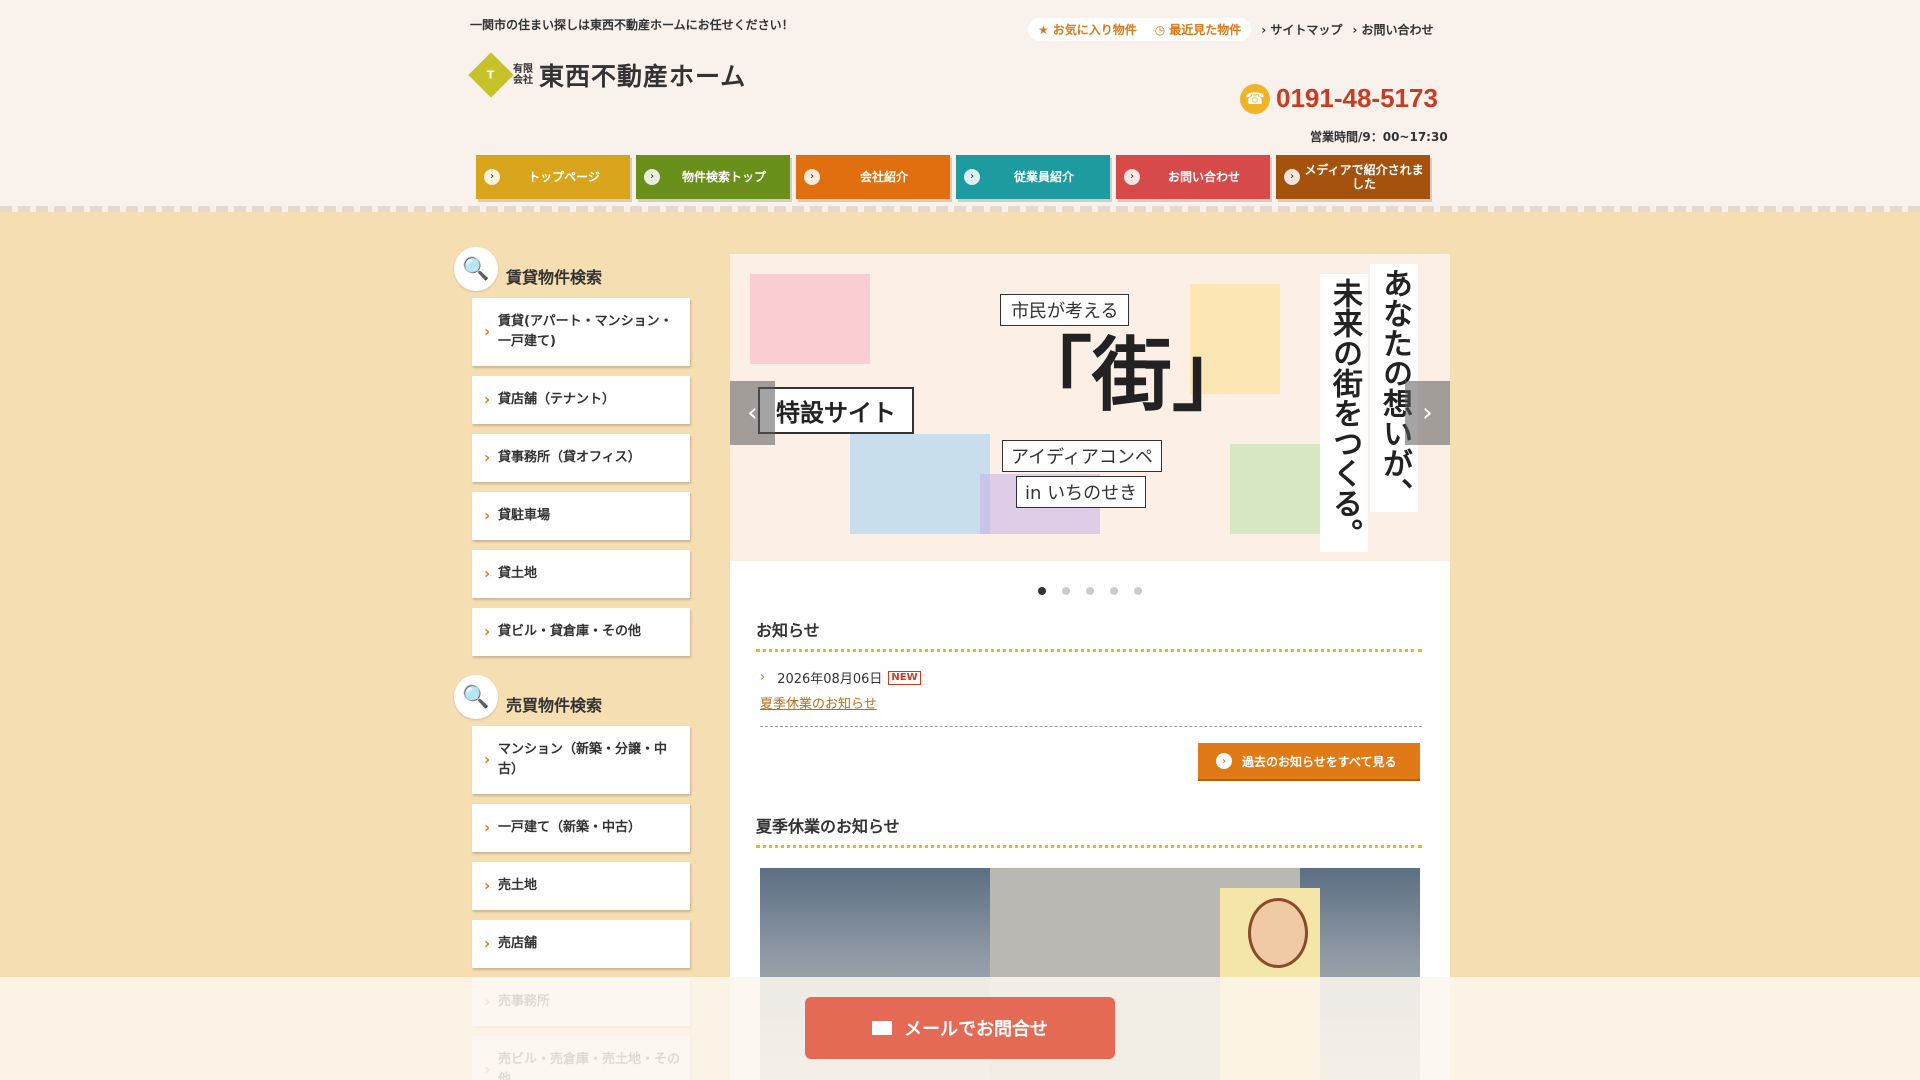  I want to click on sidebar-item: 貸駐車場, so click(581, 516).